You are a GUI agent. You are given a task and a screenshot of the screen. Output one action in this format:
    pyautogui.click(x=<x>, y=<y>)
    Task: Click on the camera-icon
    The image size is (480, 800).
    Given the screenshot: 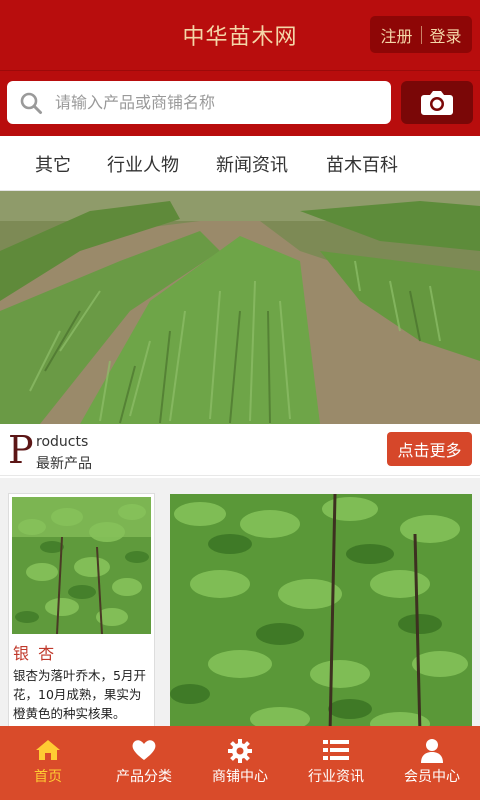 What is the action you would take?
    pyautogui.click(x=437, y=102)
    